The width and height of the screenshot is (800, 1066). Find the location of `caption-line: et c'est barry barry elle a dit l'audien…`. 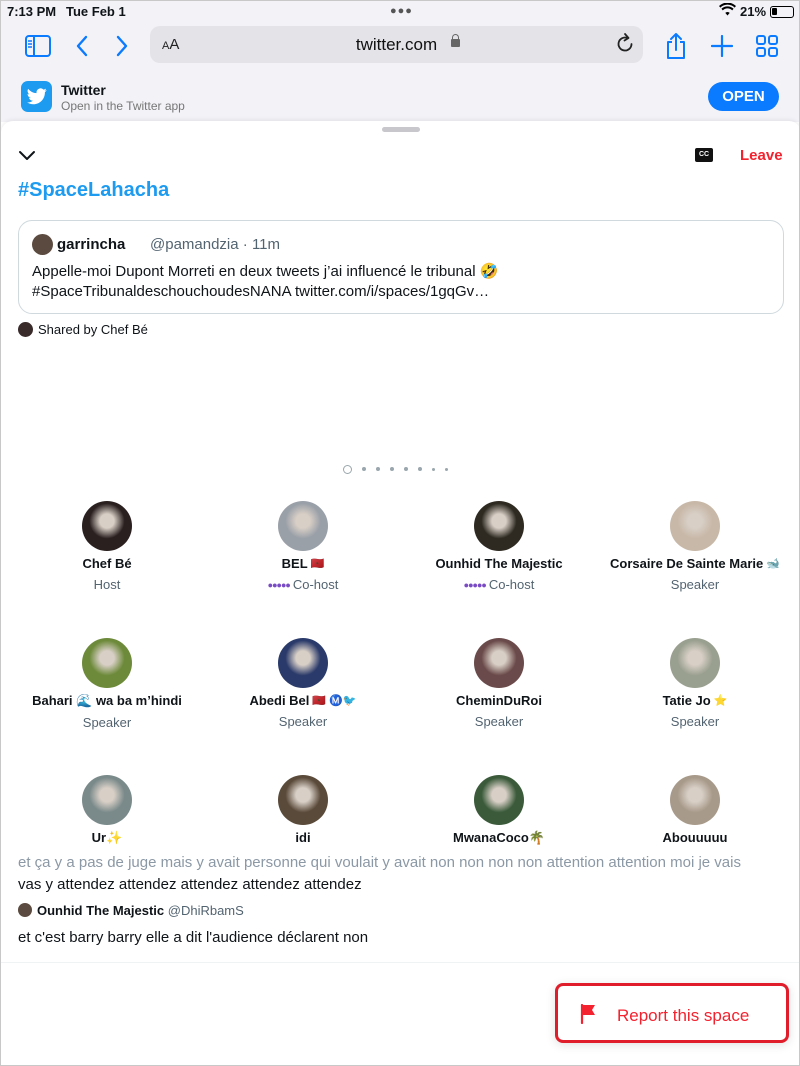

caption-line: et c'est barry barry elle a dit l'audien… is located at coordinates (193, 937).